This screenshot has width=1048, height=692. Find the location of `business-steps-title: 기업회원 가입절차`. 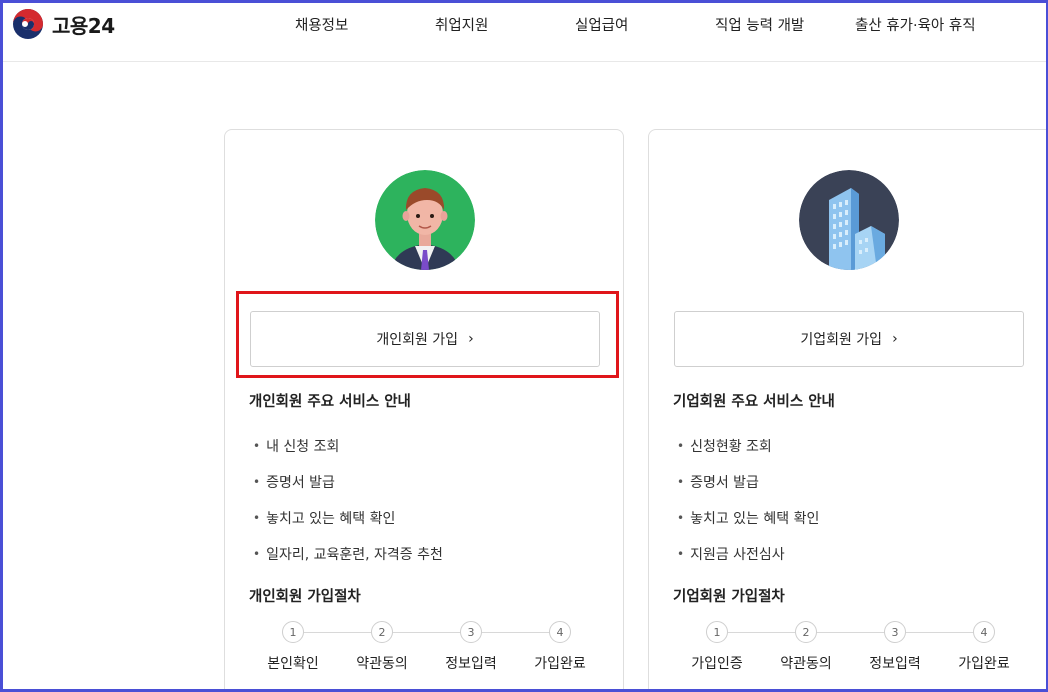

business-steps-title: 기업회원 가입절차 is located at coordinates (729, 597).